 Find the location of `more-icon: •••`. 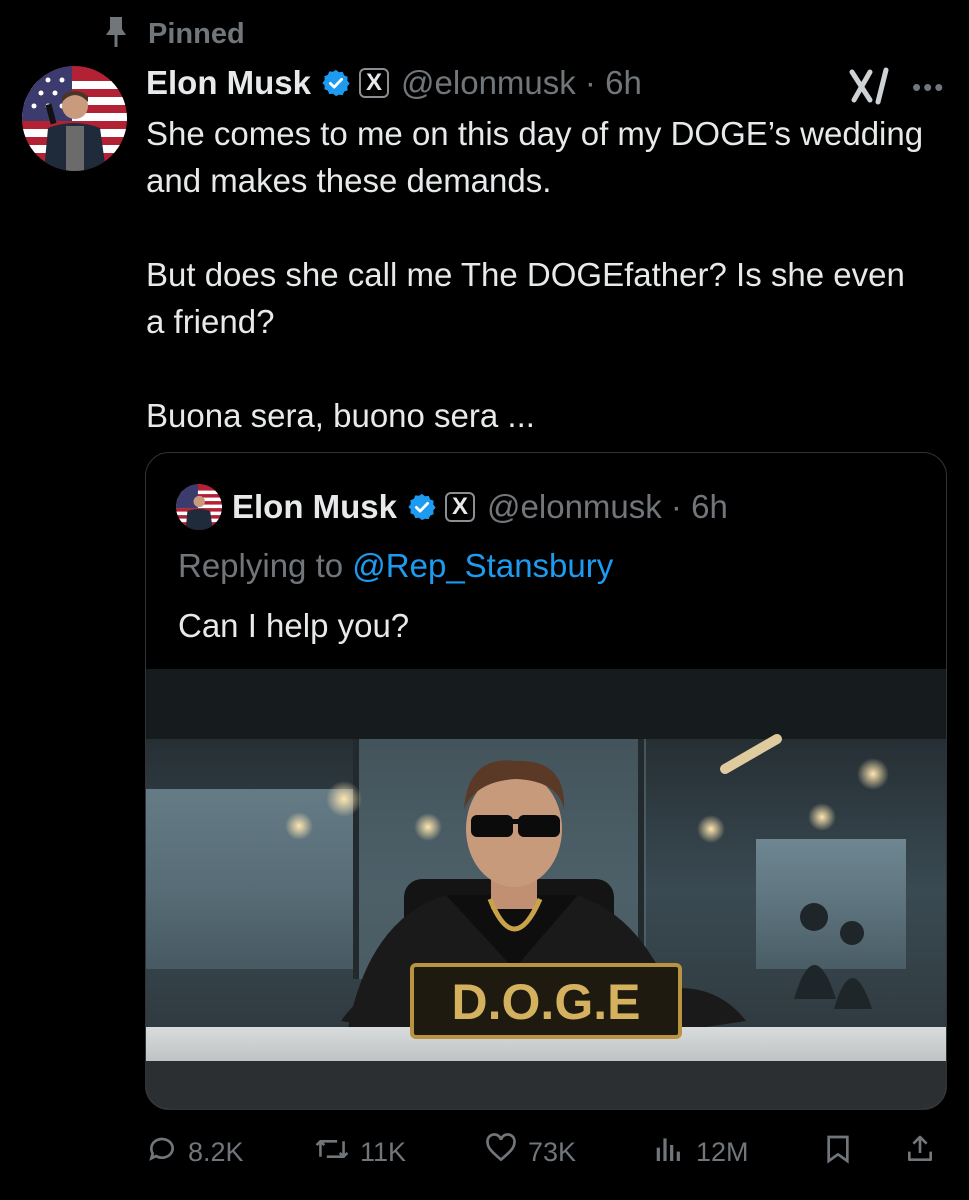

more-icon: ••• is located at coordinates (928, 87).